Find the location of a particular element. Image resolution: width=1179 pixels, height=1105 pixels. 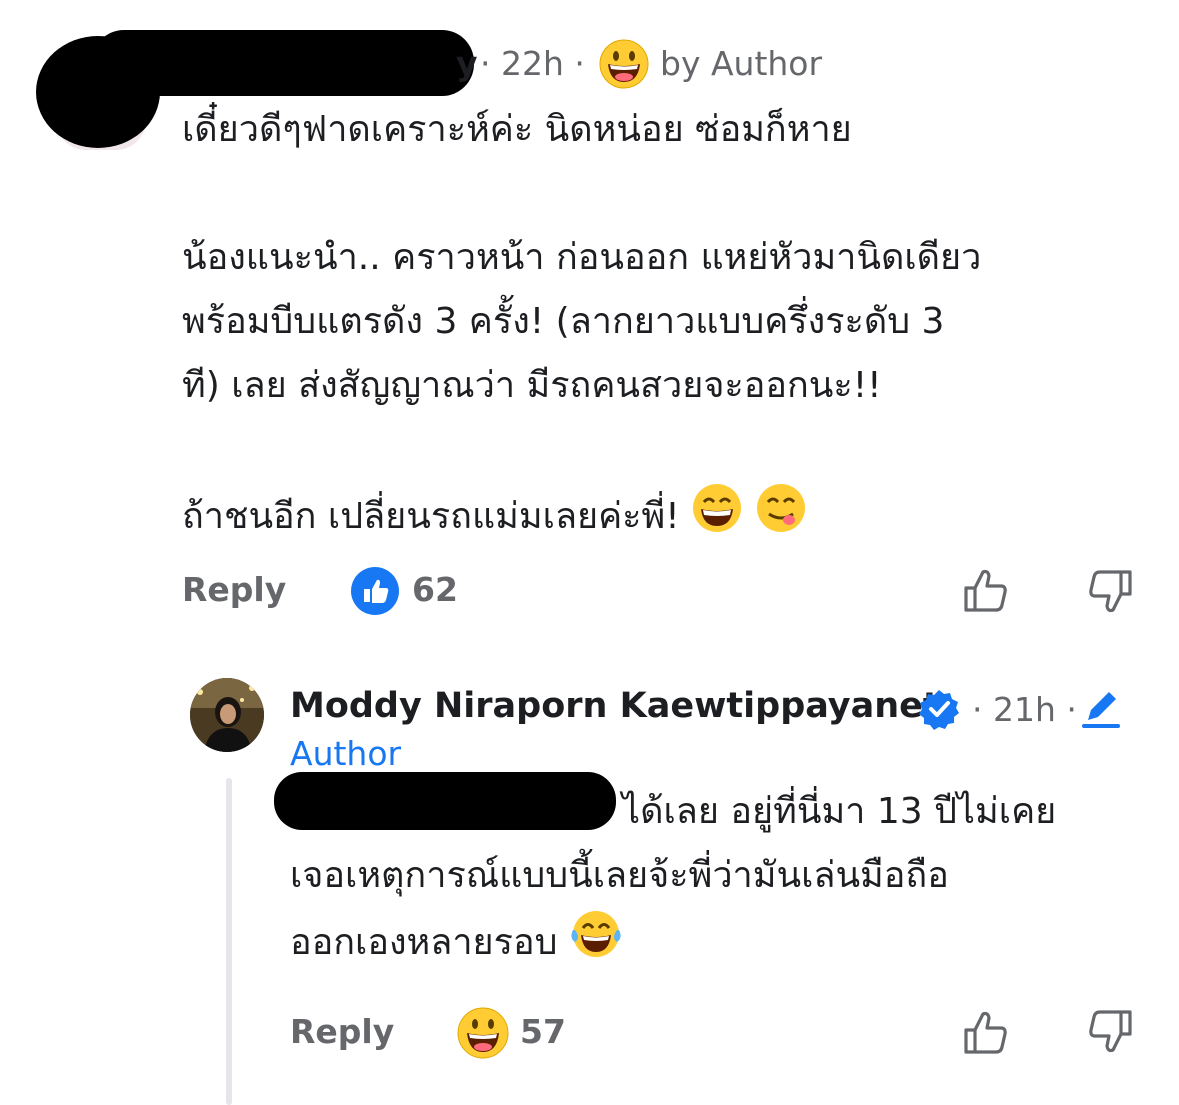

reaction-count: 62 is located at coordinates (435, 589).